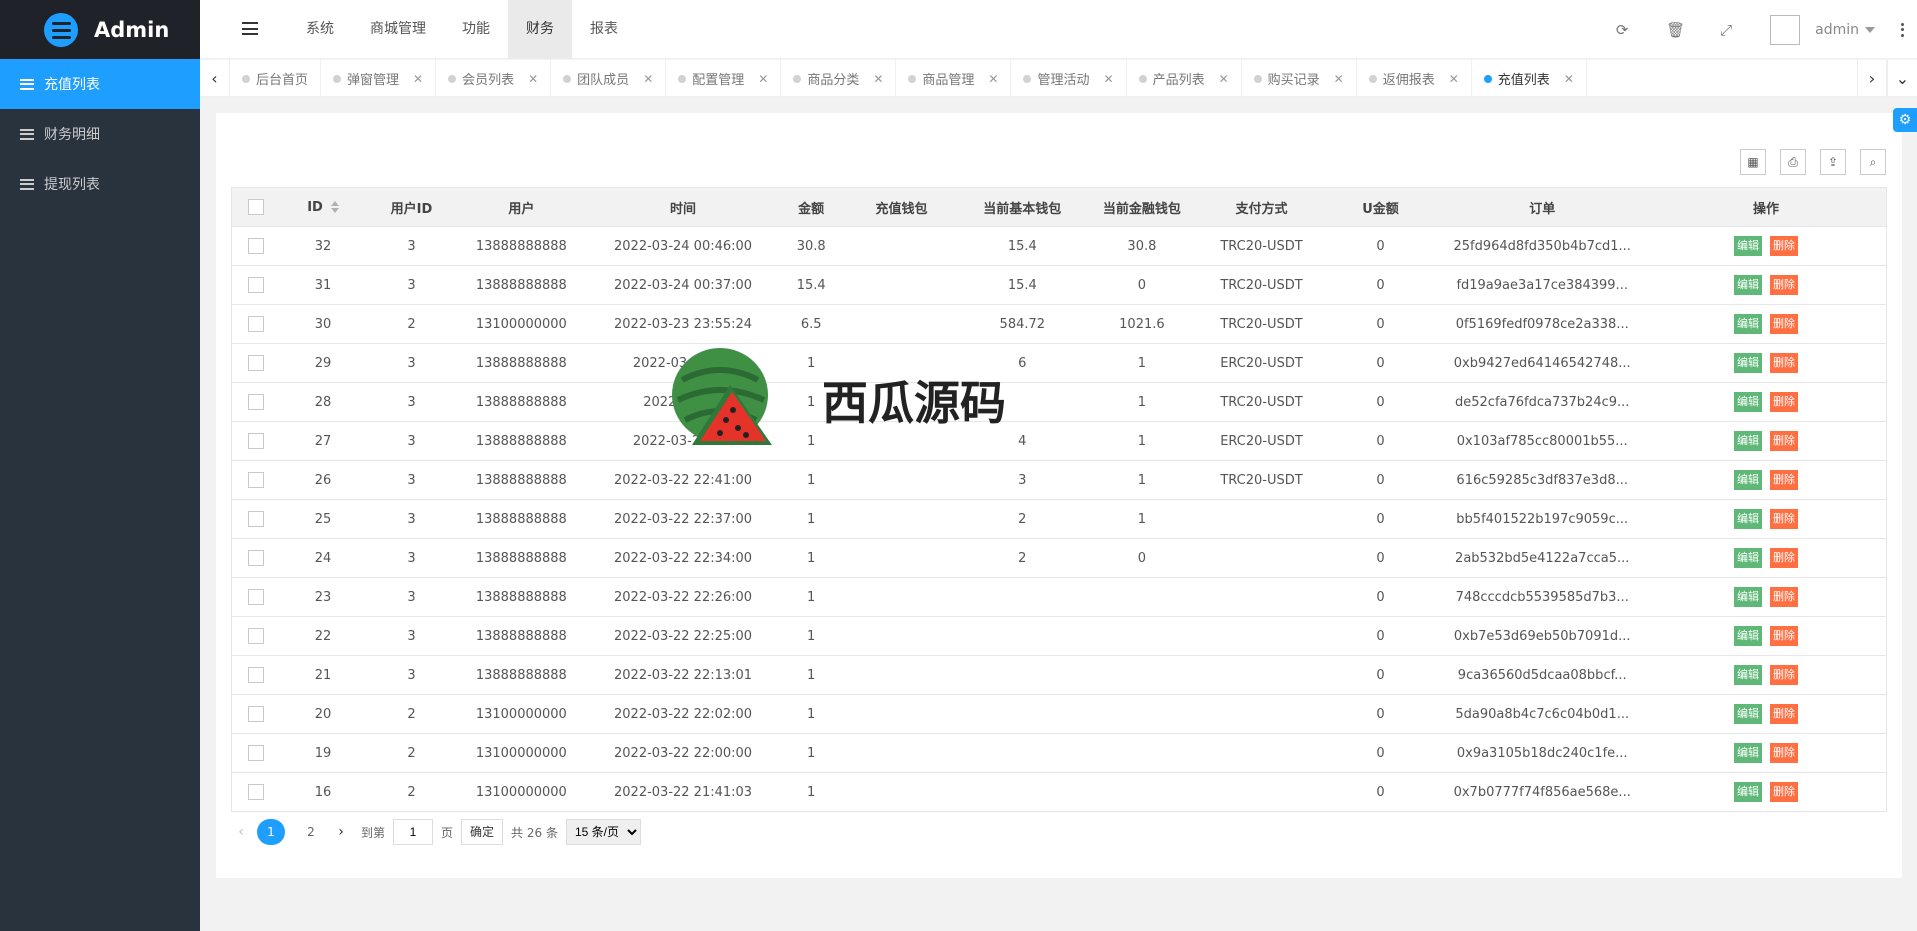 The height and width of the screenshot is (931, 1917). I want to click on export-icon: ⇪, so click(1833, 162).